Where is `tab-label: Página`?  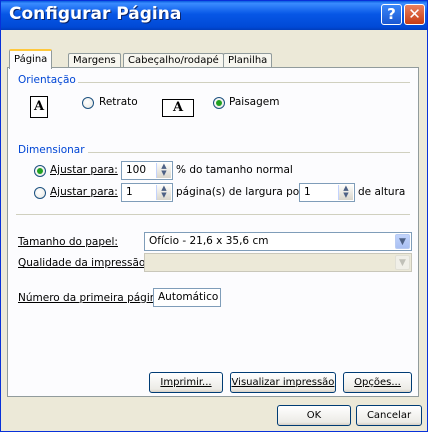 tab-label: Página is located at coordinates (31, 59).